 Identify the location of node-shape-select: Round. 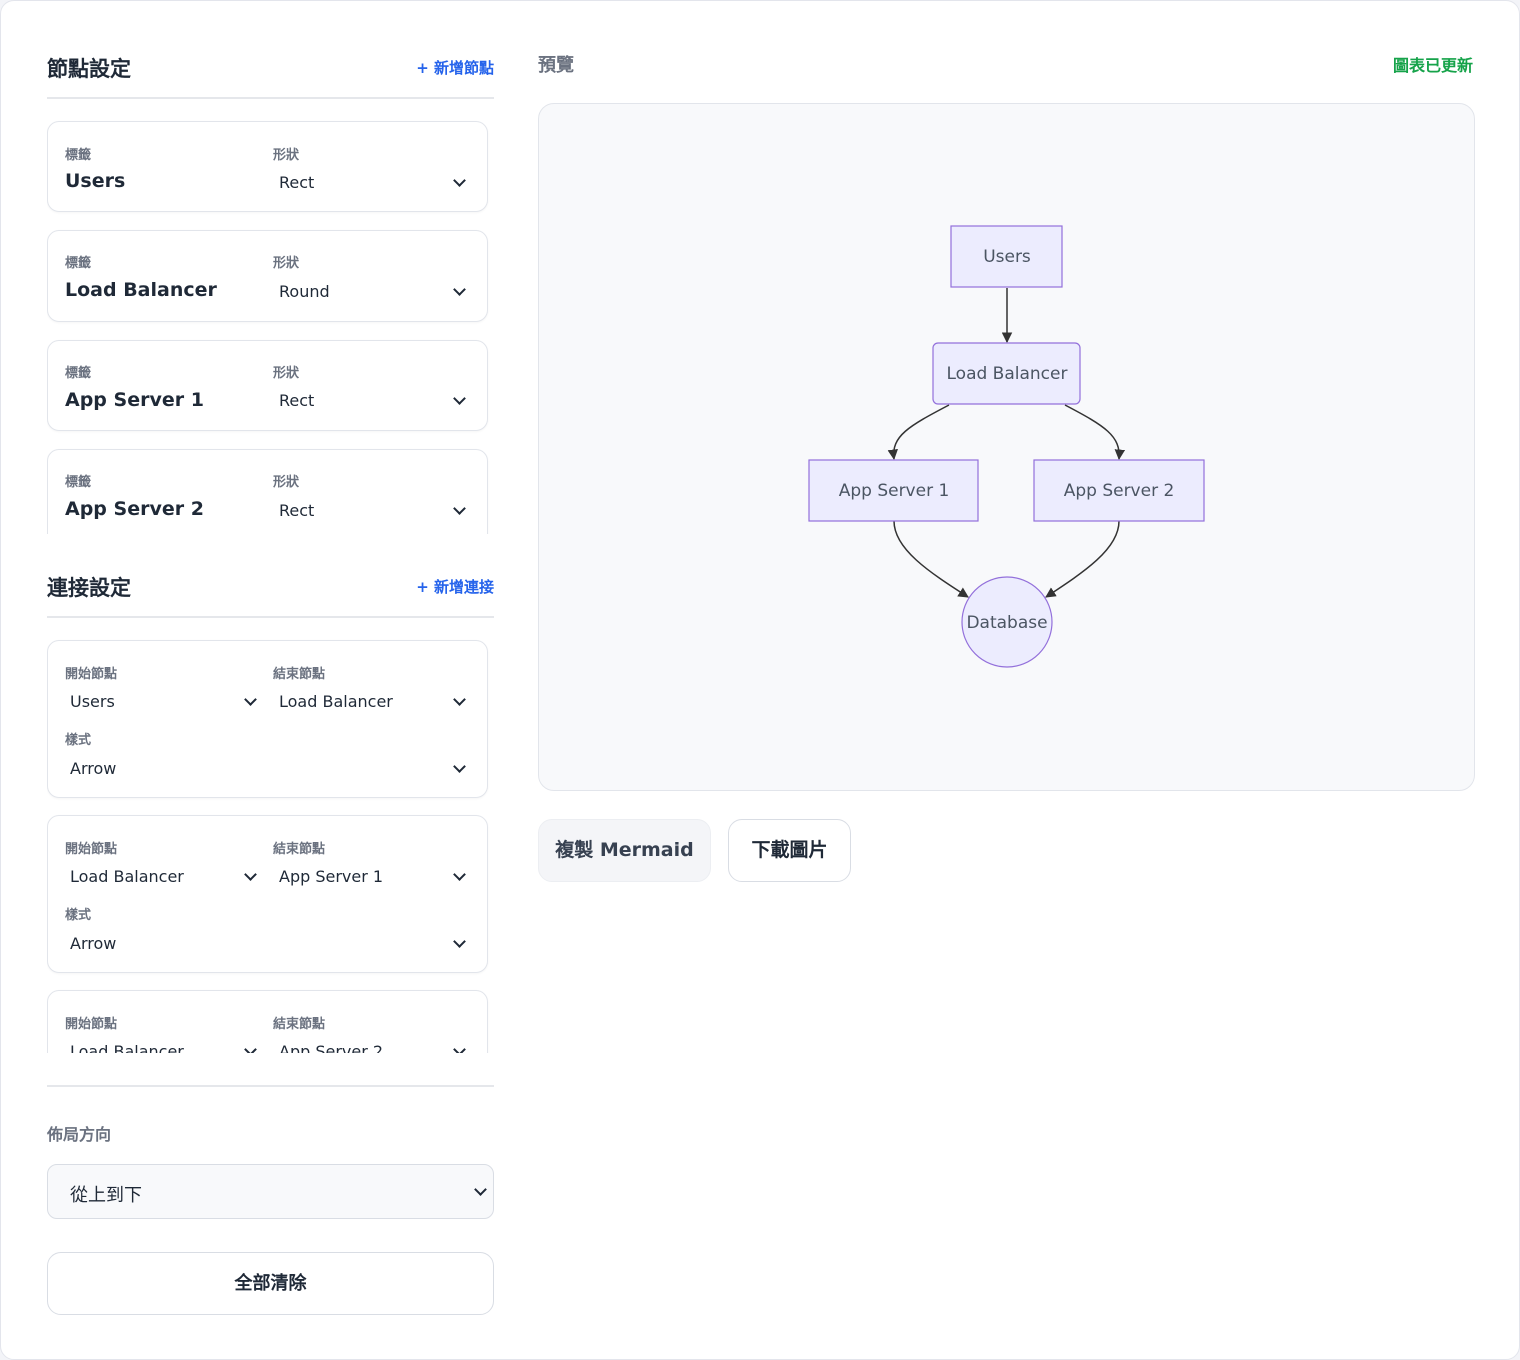
(304, 291).